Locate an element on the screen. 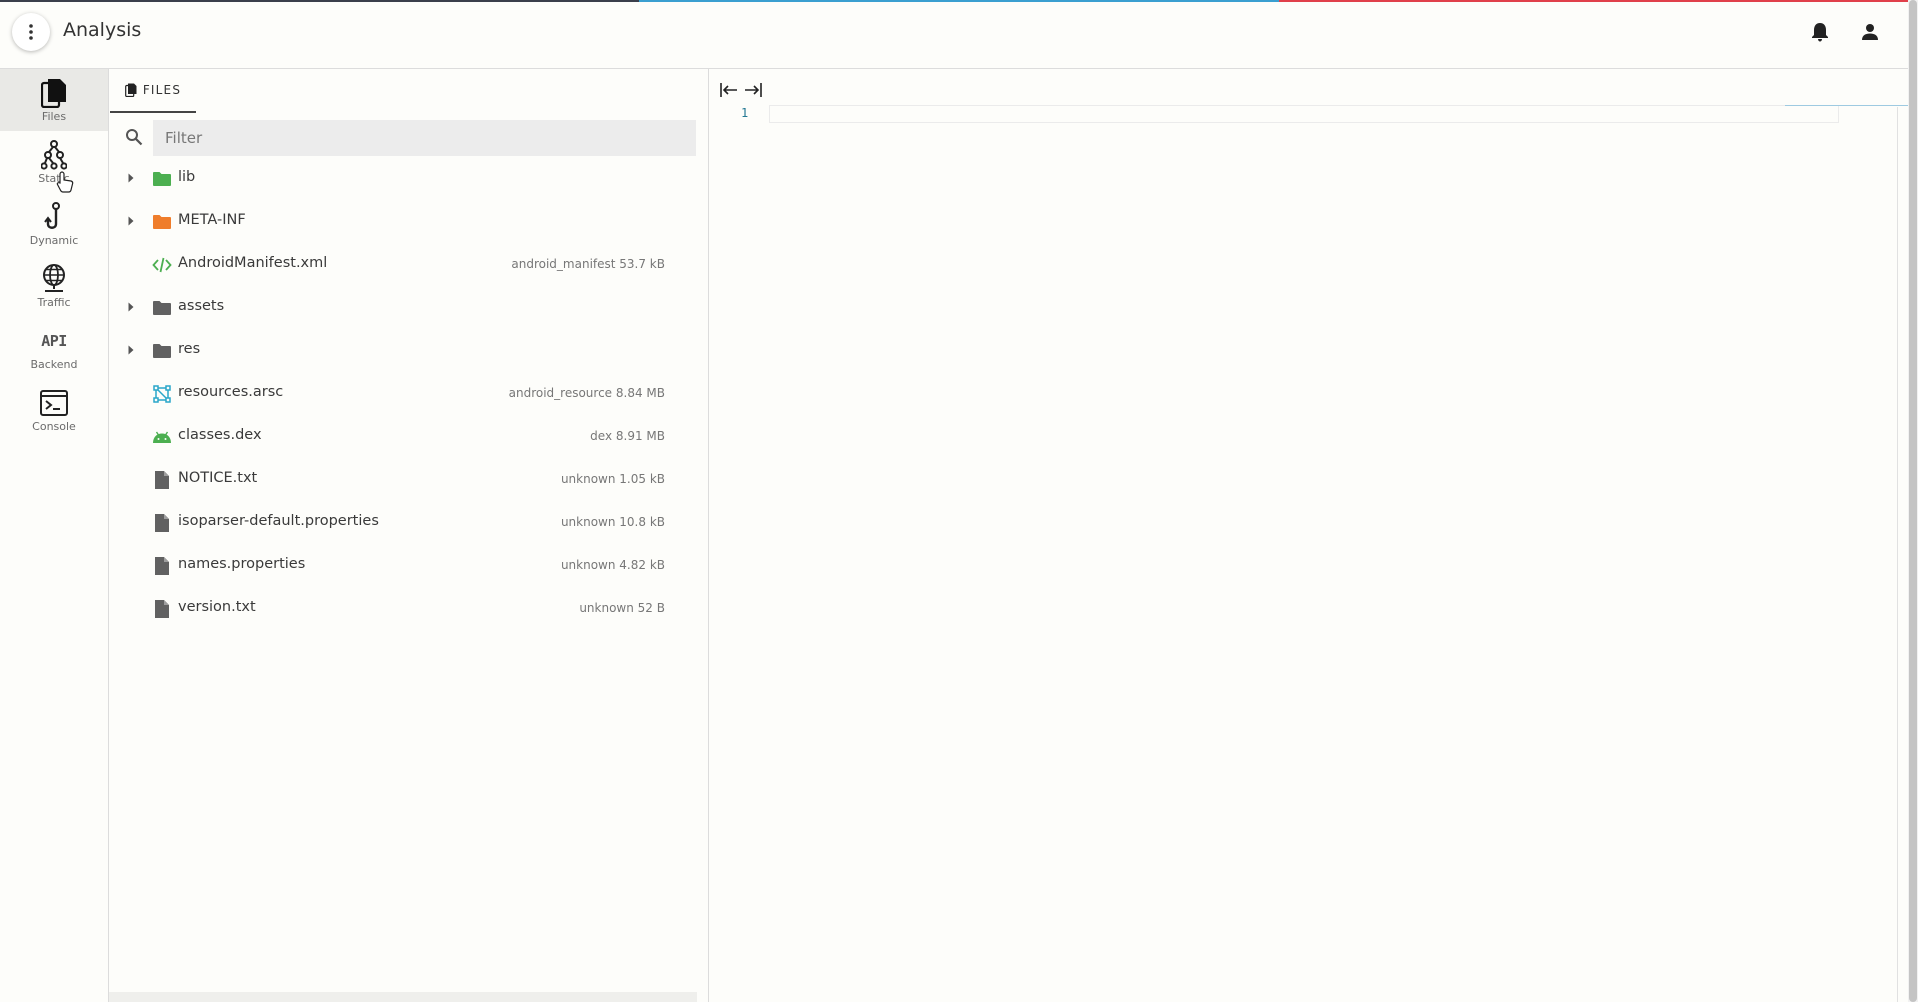  notifications-button is located at coordinates (1820, 32).